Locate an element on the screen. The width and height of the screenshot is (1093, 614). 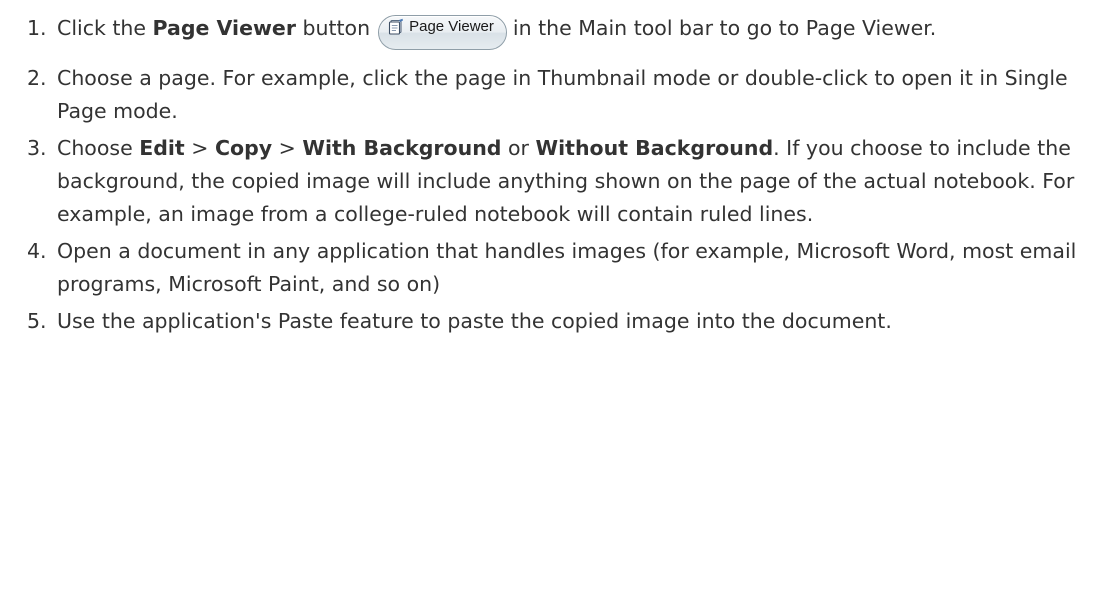
step-number: 3. is located at coordinates (37, 148).